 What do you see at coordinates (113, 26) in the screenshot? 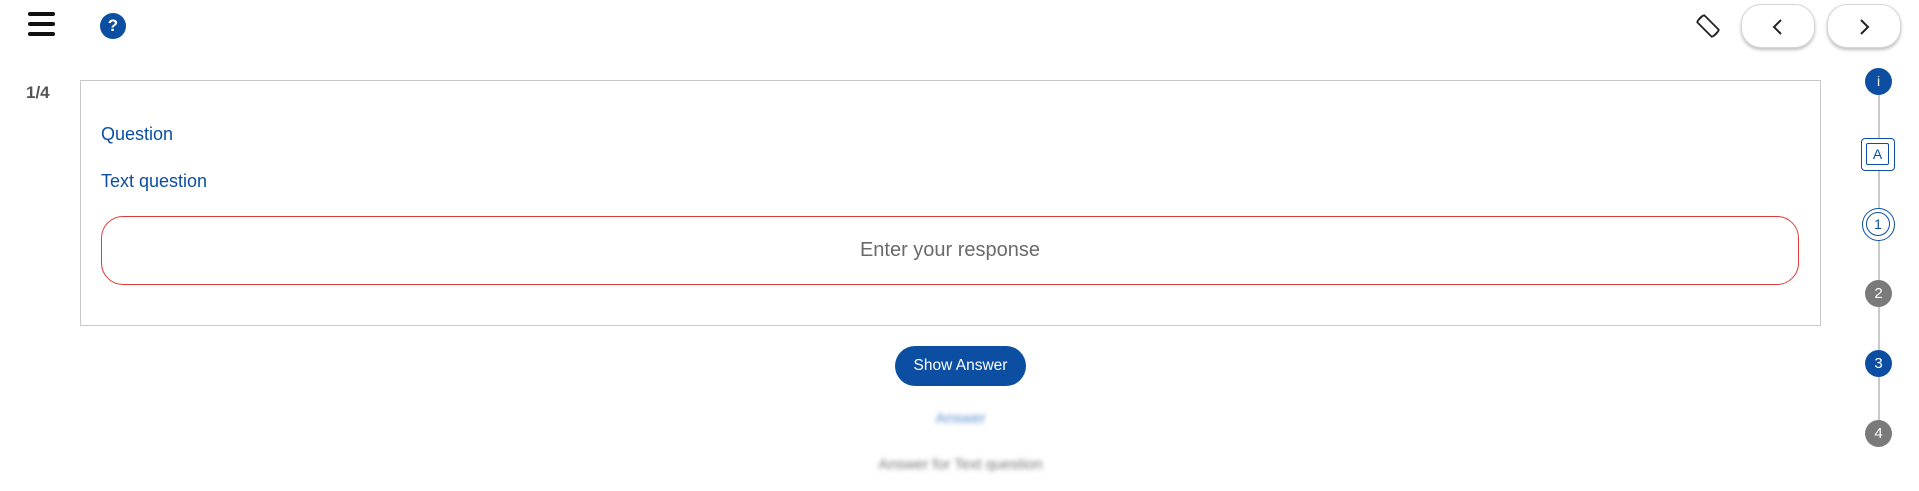
I see `help-icon: ?` at bounding box center [113, 26].